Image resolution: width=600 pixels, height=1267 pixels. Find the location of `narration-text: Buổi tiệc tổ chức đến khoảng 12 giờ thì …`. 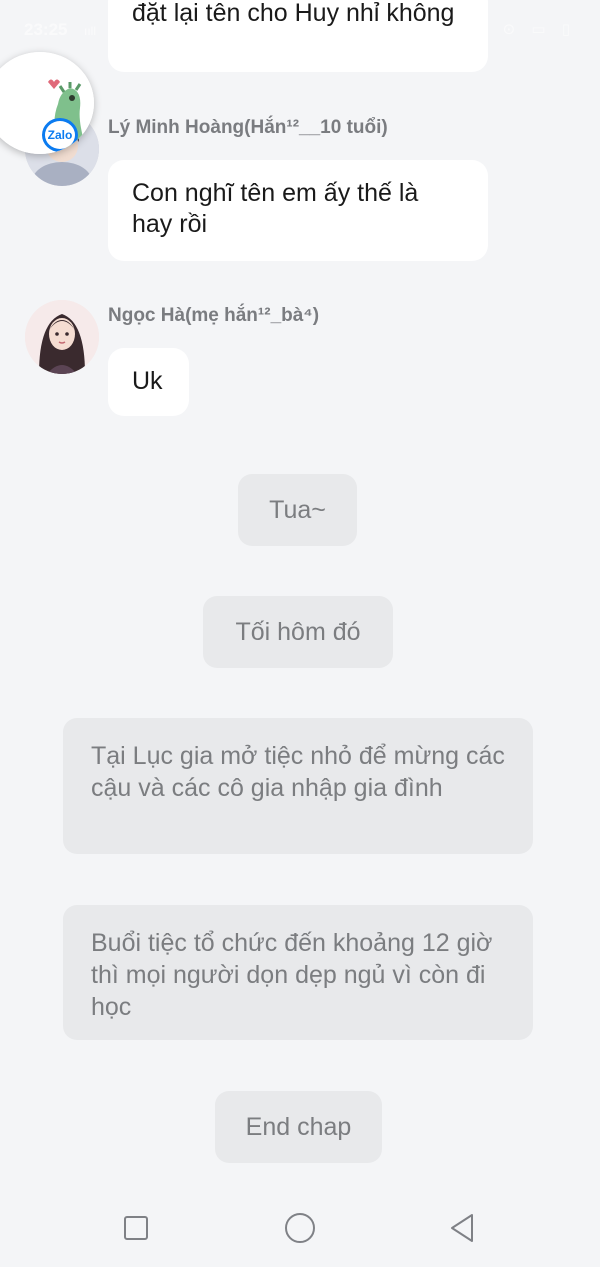

narration-text: Buổi tiệc tổ chức đến khoảng 12 giờ thì … is located at coordinates (292, 975).